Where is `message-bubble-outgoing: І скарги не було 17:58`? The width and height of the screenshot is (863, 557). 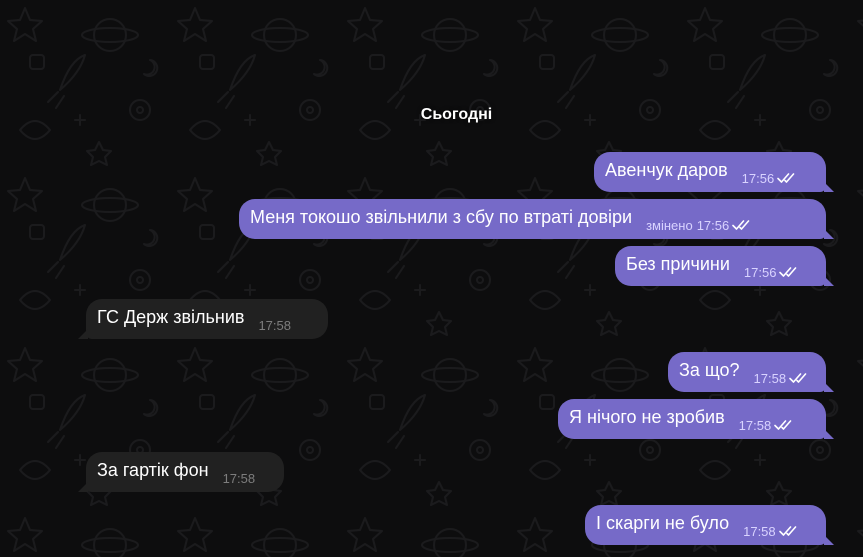
message-bubble-outgoing: І скарги не було 17:58 is located at coordinates (709, 525).